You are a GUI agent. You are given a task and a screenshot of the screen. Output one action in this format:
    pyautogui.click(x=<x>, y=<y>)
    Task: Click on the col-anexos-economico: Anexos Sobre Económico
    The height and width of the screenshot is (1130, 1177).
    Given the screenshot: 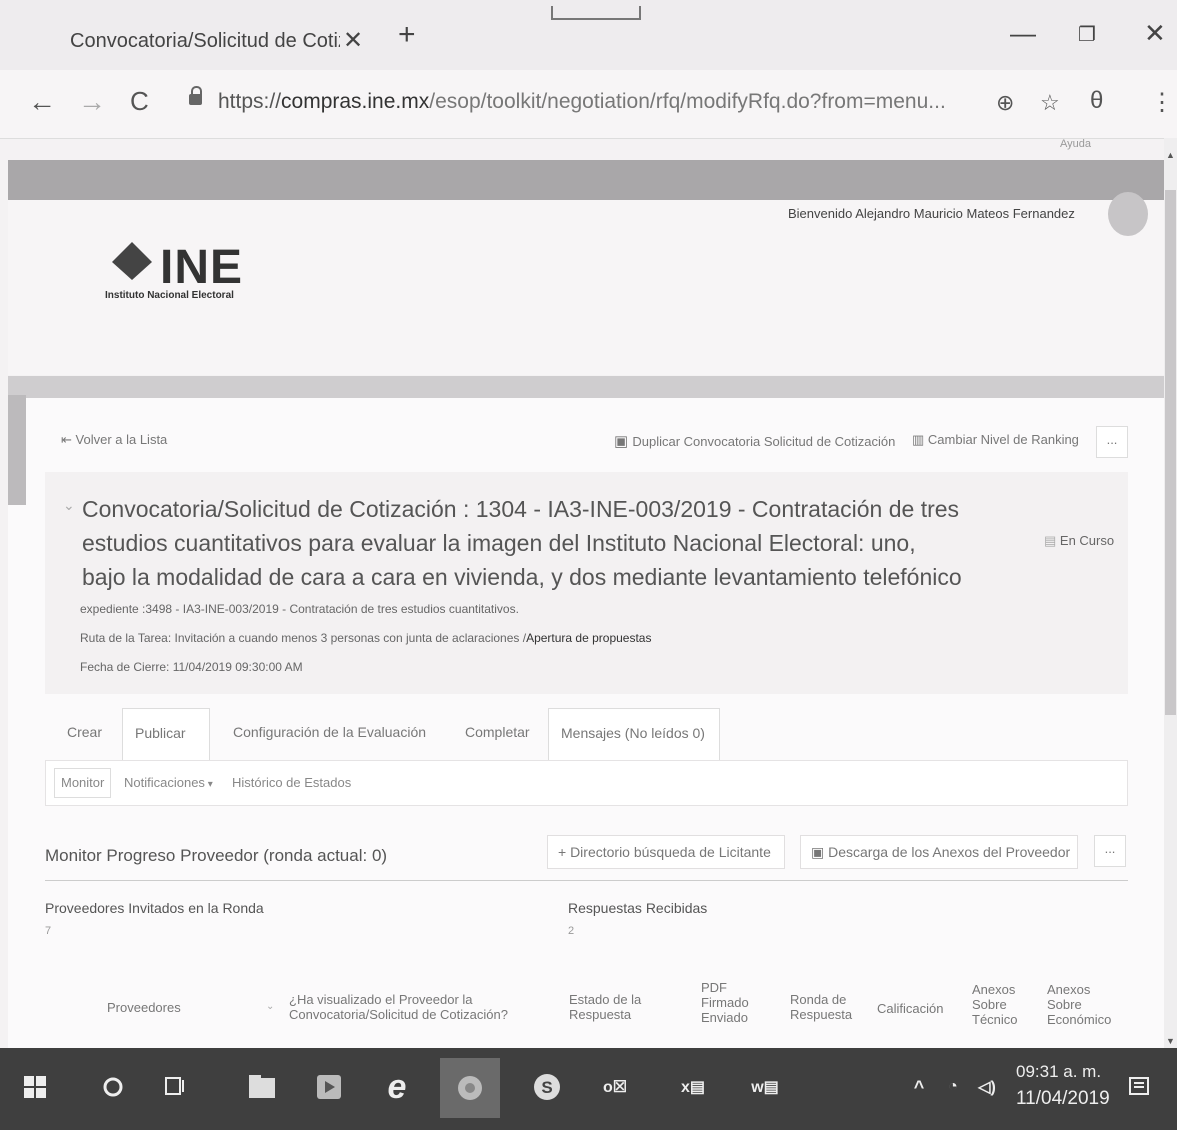 What is the action you would take?
    pyautogui.click(x=1079, y=1004)
    